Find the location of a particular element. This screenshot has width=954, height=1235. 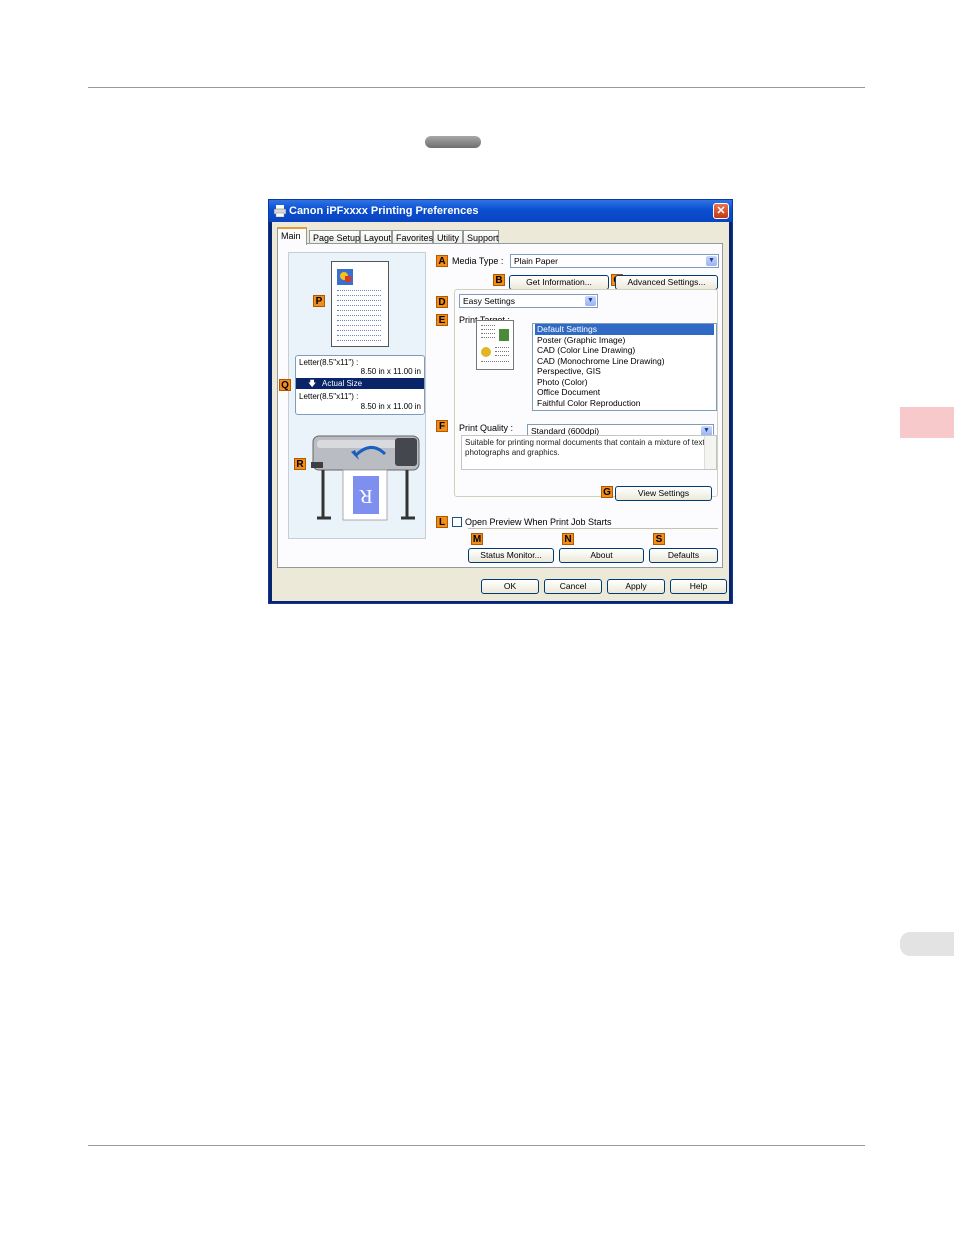

printer-icon is located at coordinates (280, 211).